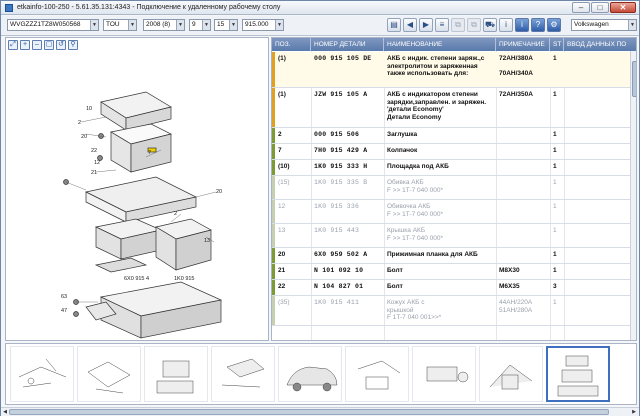  Describe the element at coordinates (282, 270) in the screenshot. I see `cell-pos: 21` at that location.